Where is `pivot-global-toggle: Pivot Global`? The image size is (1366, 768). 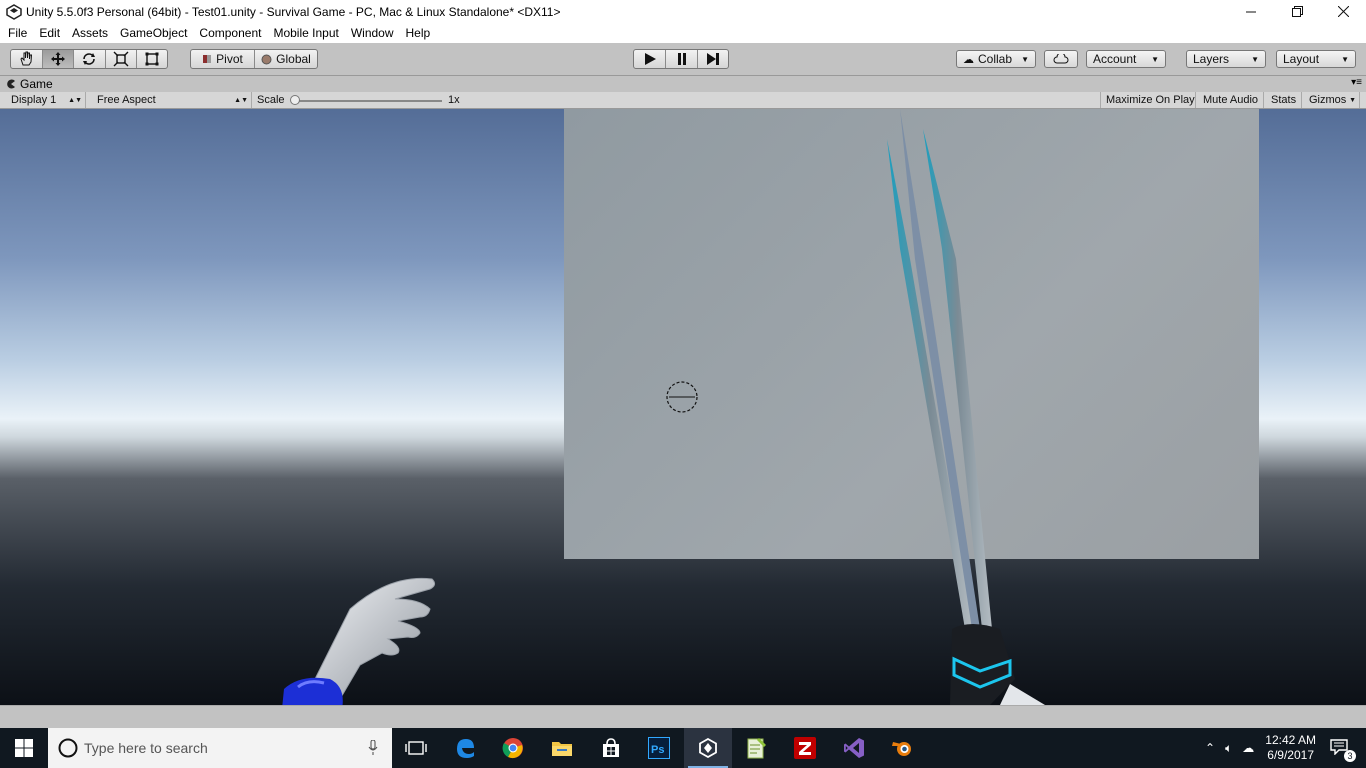 pivot-global-toggle: Pivot Global is located at coordinates (254, 59).